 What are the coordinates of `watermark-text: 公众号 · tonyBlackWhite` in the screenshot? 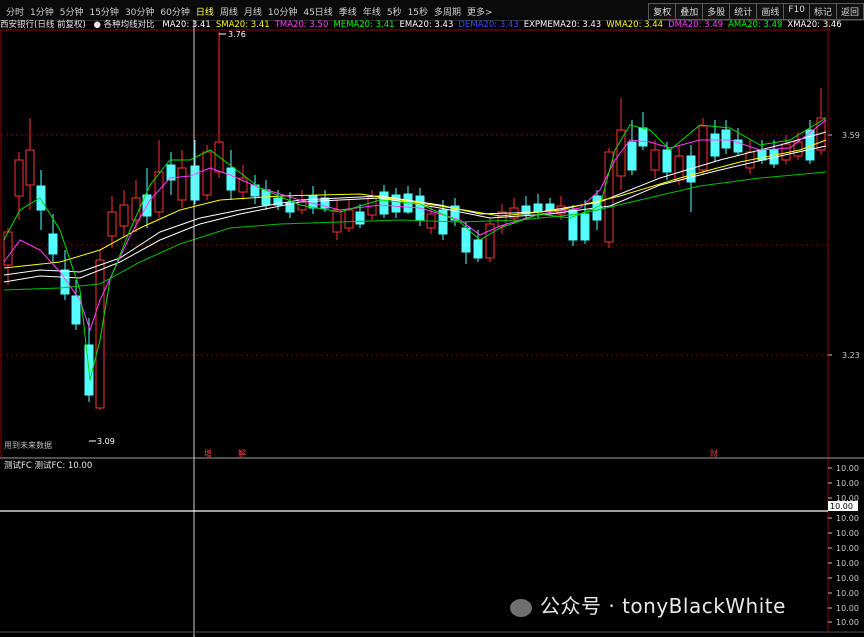 It's located at (663, 606).